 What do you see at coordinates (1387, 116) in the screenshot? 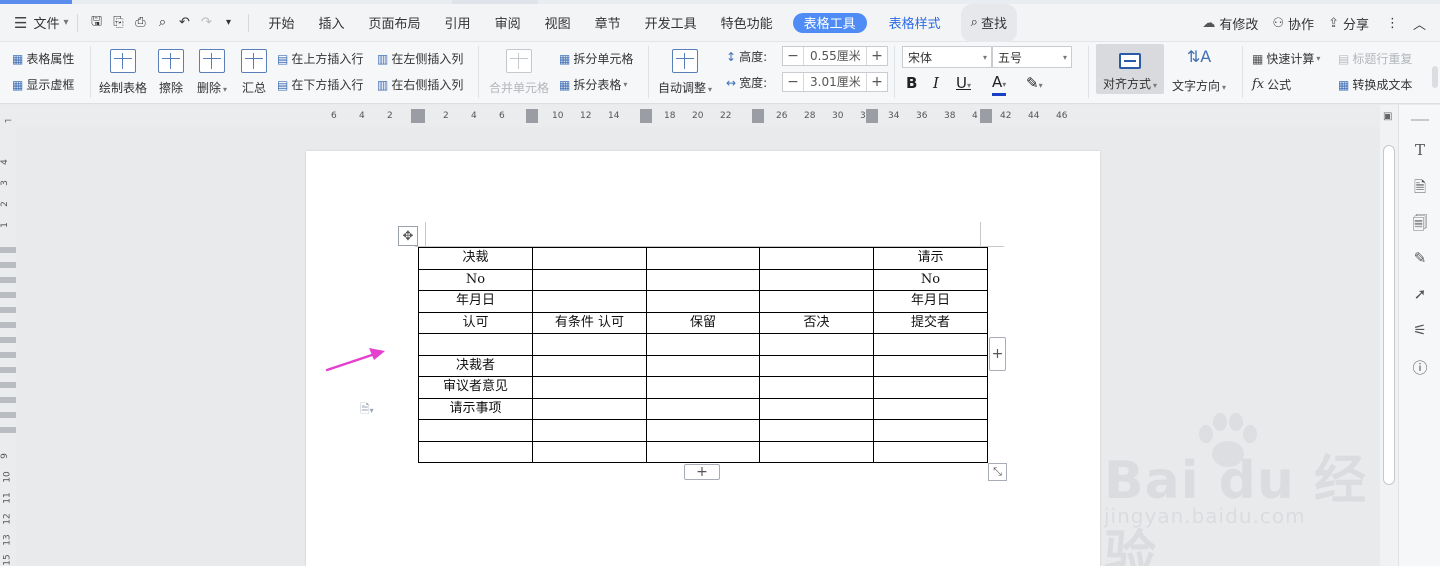
I see `scroll-settings-icon: ▣` at bounding box center [1387, 116].